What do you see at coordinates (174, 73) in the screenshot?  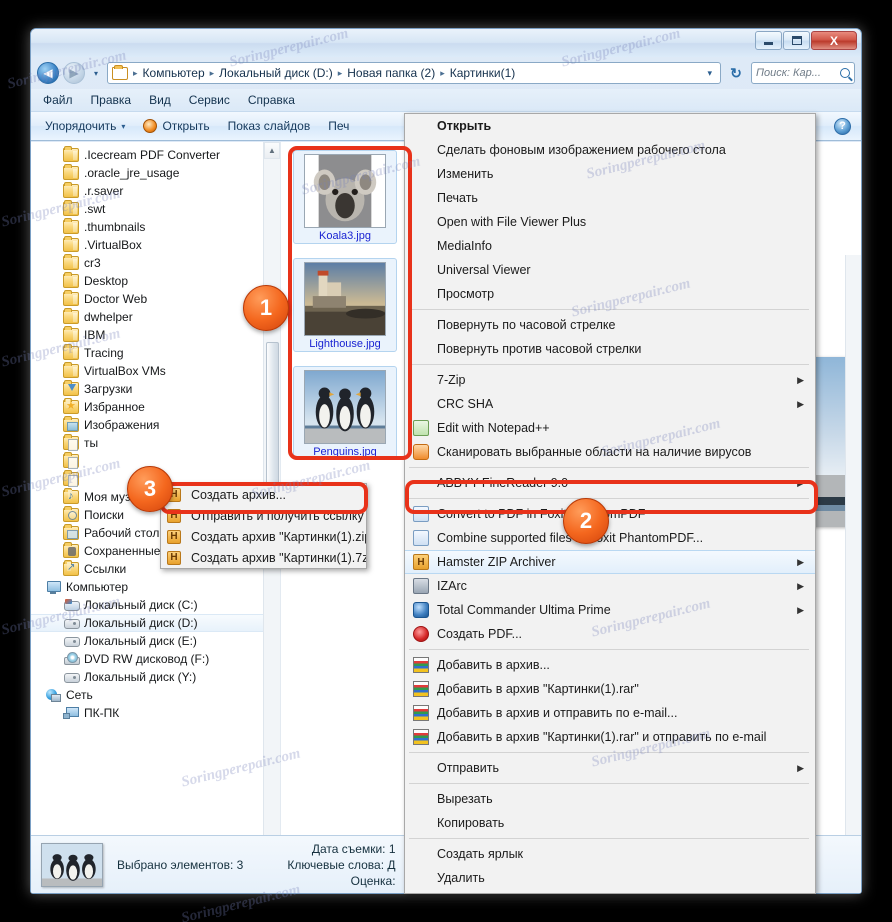 I see `breadcrumb-computer: Компьютер` at bounding box center [174, 73].